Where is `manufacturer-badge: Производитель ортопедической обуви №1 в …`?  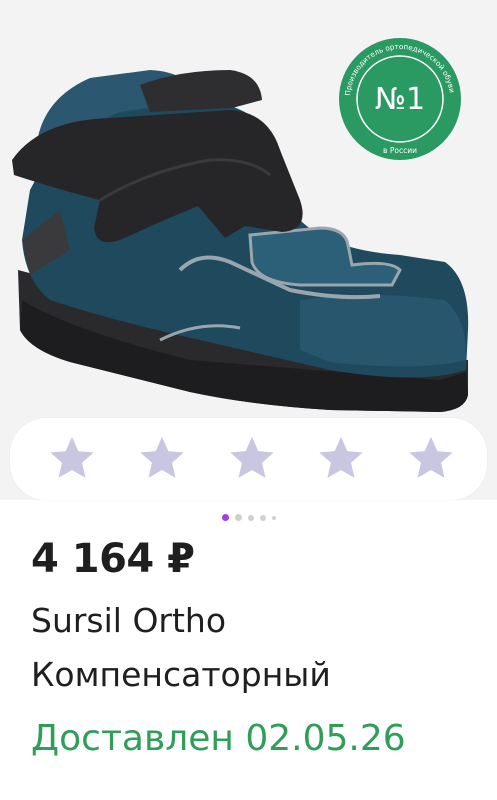
manufacturer-badge: Производитель ортопедической обуви №1 в … is located at coordinates (400, 99).